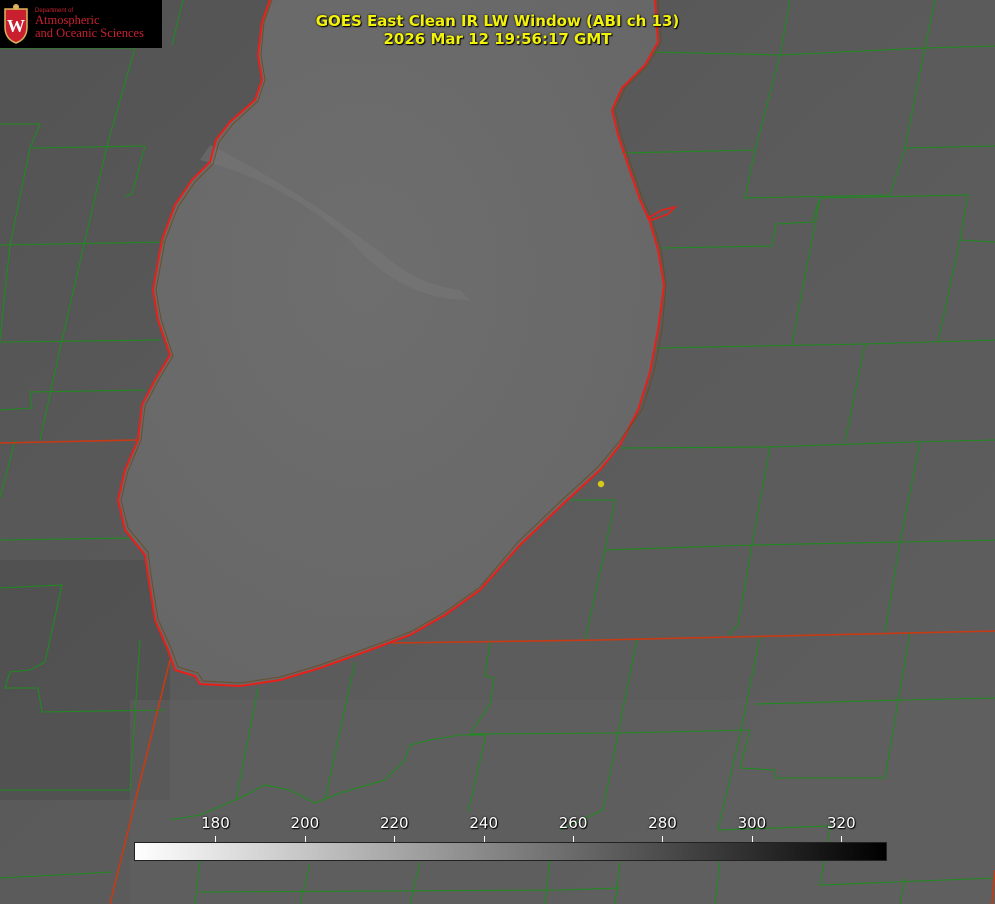 The width and height of the screenshot is (995, 904). What do you see at coordinates (215, 823) in the screenshot?
I see `colorbar-tick-label: 180` at bounding box center [215, 823].